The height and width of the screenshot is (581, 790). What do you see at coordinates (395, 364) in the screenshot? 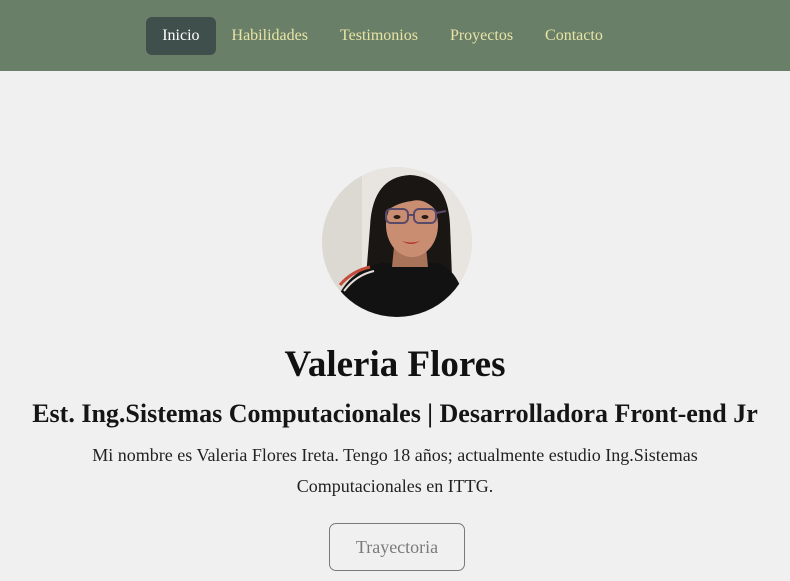
I see `profile-name: Valeria Flores` at bounding box center [395, 364].